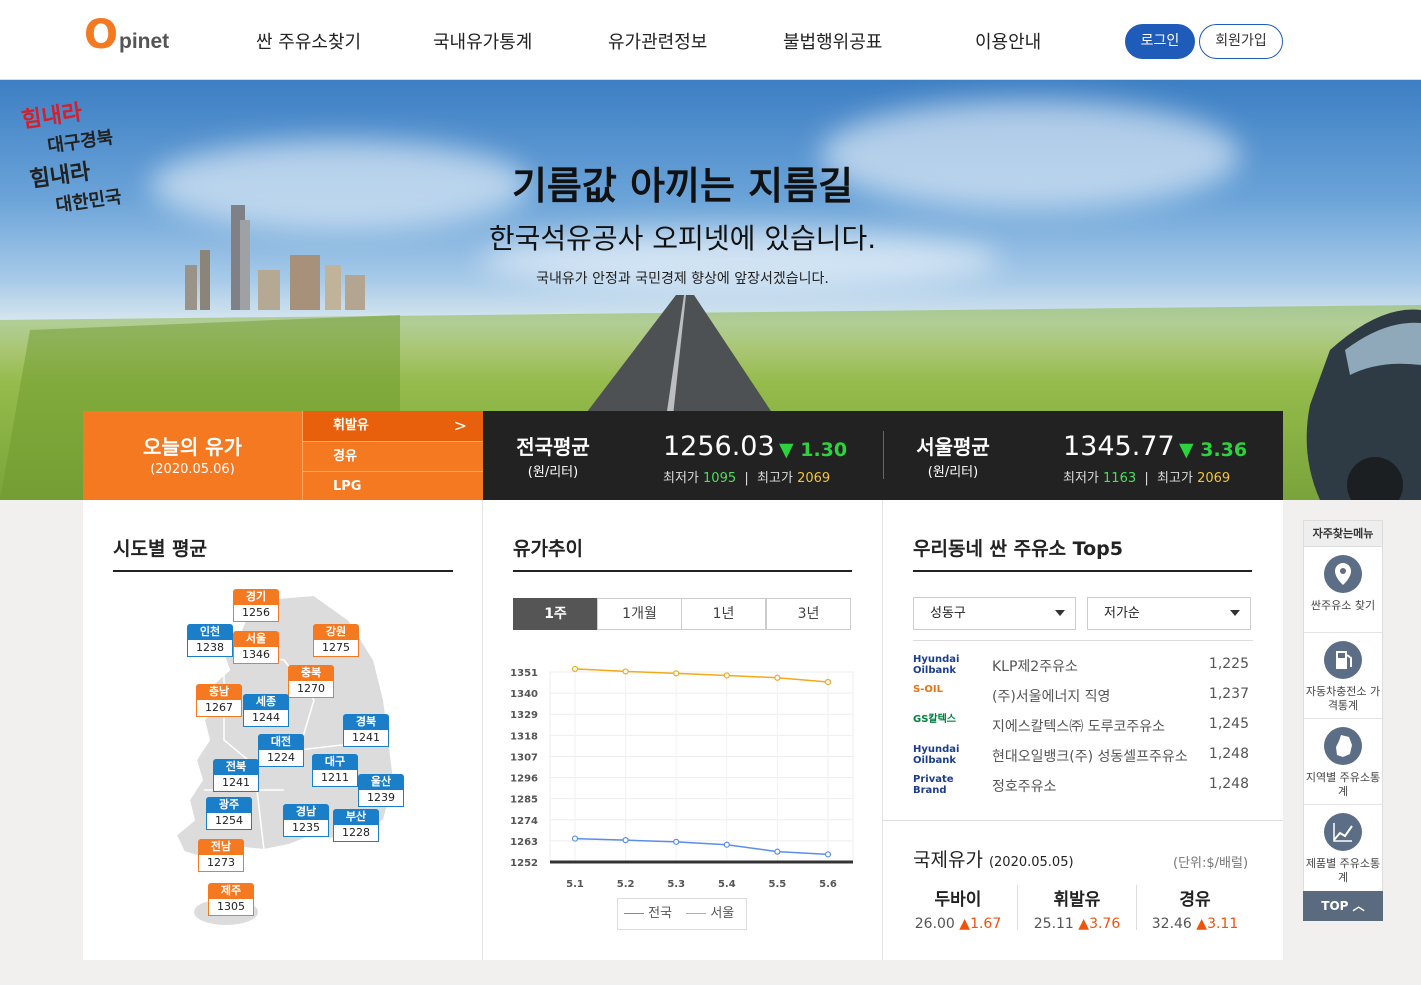 This screenshot has height=985, width=1421. I want to click on region-name: 강원, so click(336, 632).